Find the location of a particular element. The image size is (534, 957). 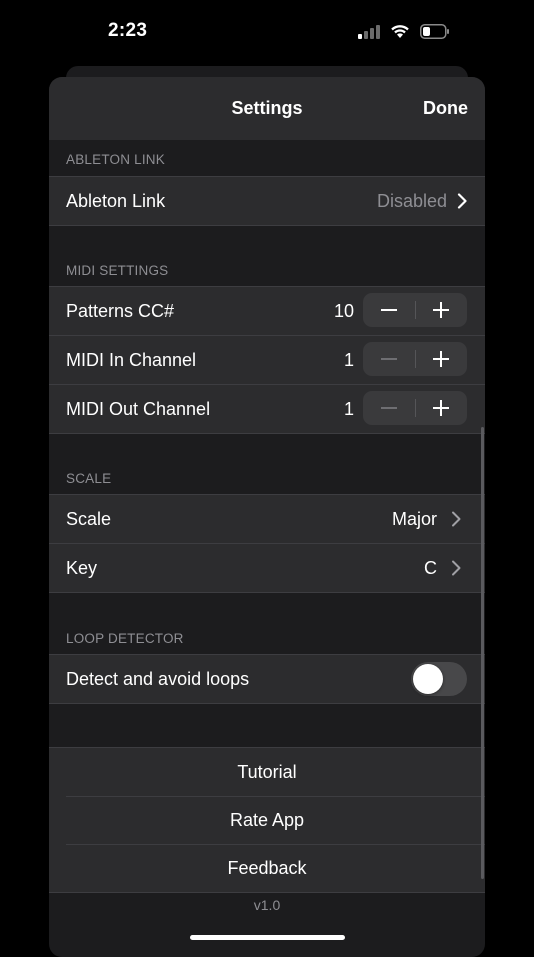

battery-icon is located at coordinates (434, 31).